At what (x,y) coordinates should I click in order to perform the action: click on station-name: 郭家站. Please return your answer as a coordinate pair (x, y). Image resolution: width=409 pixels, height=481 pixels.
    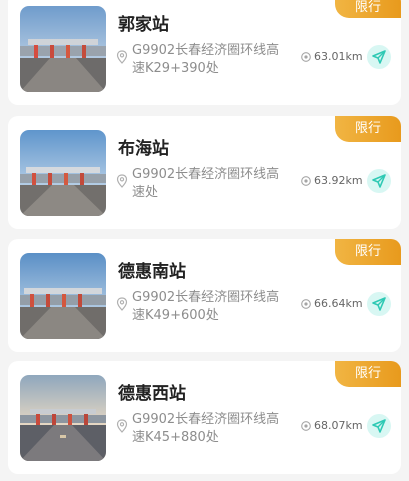
    Looking at the image, I should click on (143, 25).